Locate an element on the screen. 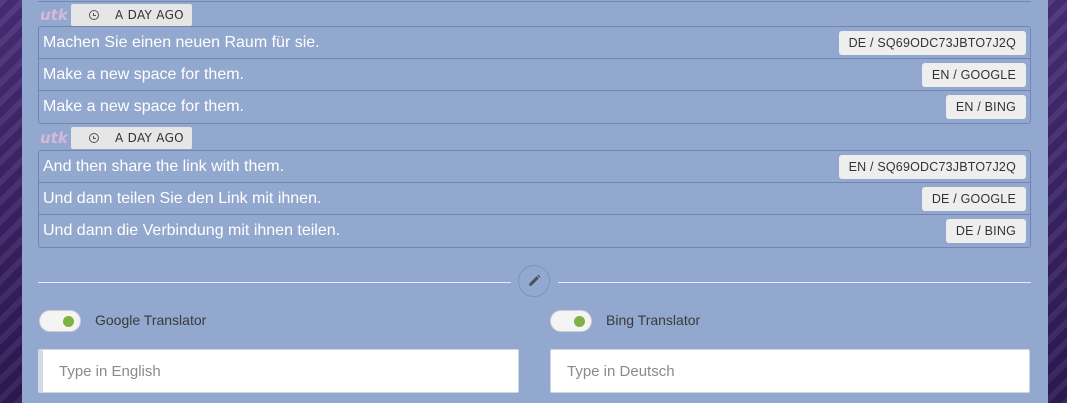 Image resolution: width=1067 pixels, height=403 pixels. divider-left is located at coordinates (274, 282).